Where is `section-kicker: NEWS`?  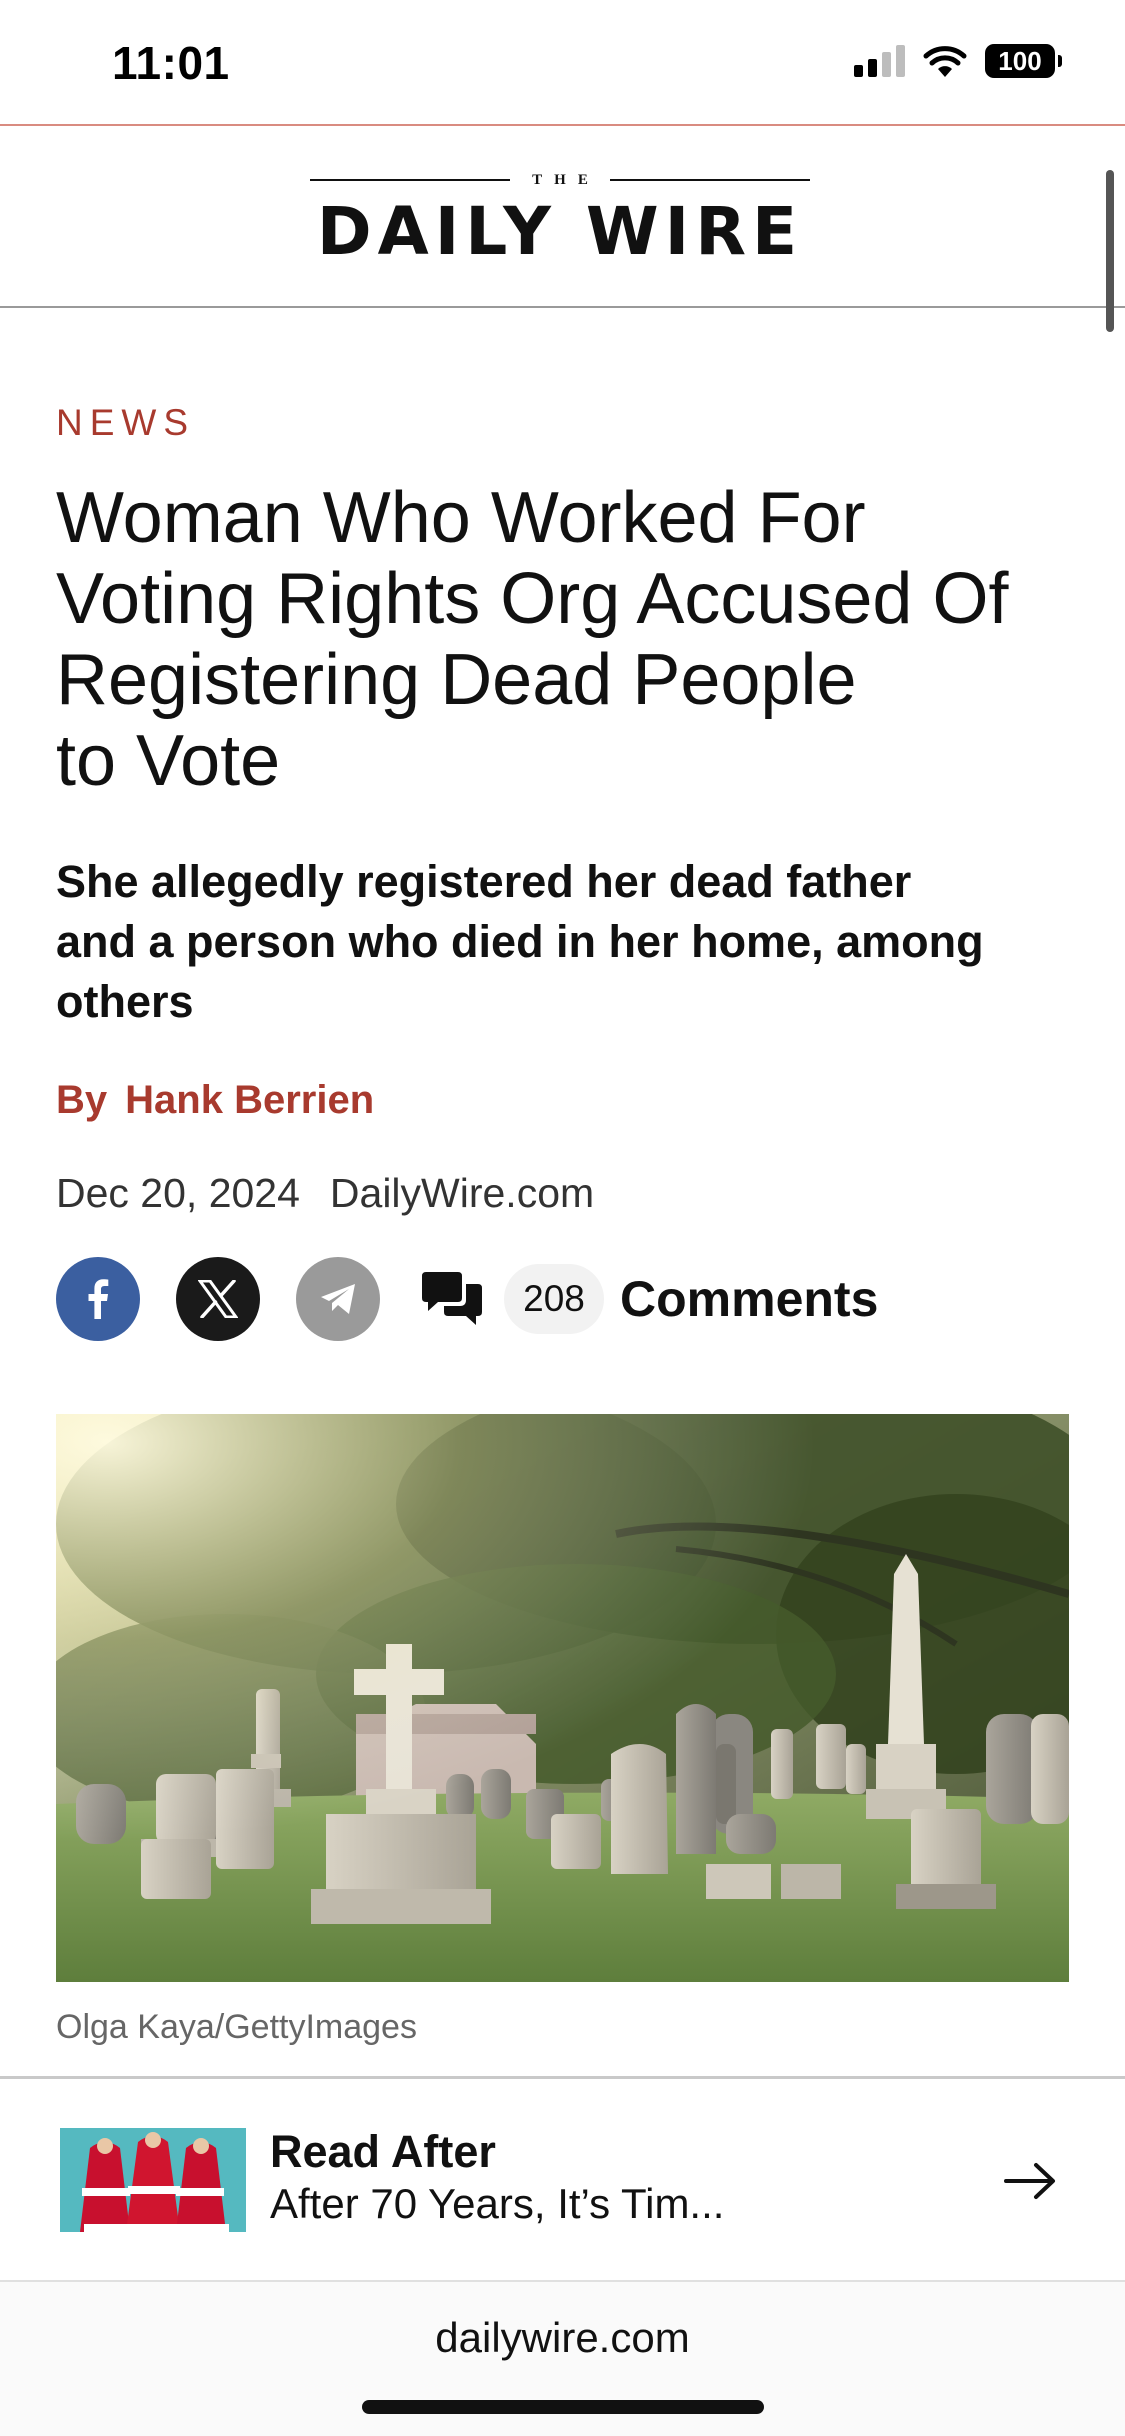 section-kicker: NEWS is located at coordinates (125, 423).